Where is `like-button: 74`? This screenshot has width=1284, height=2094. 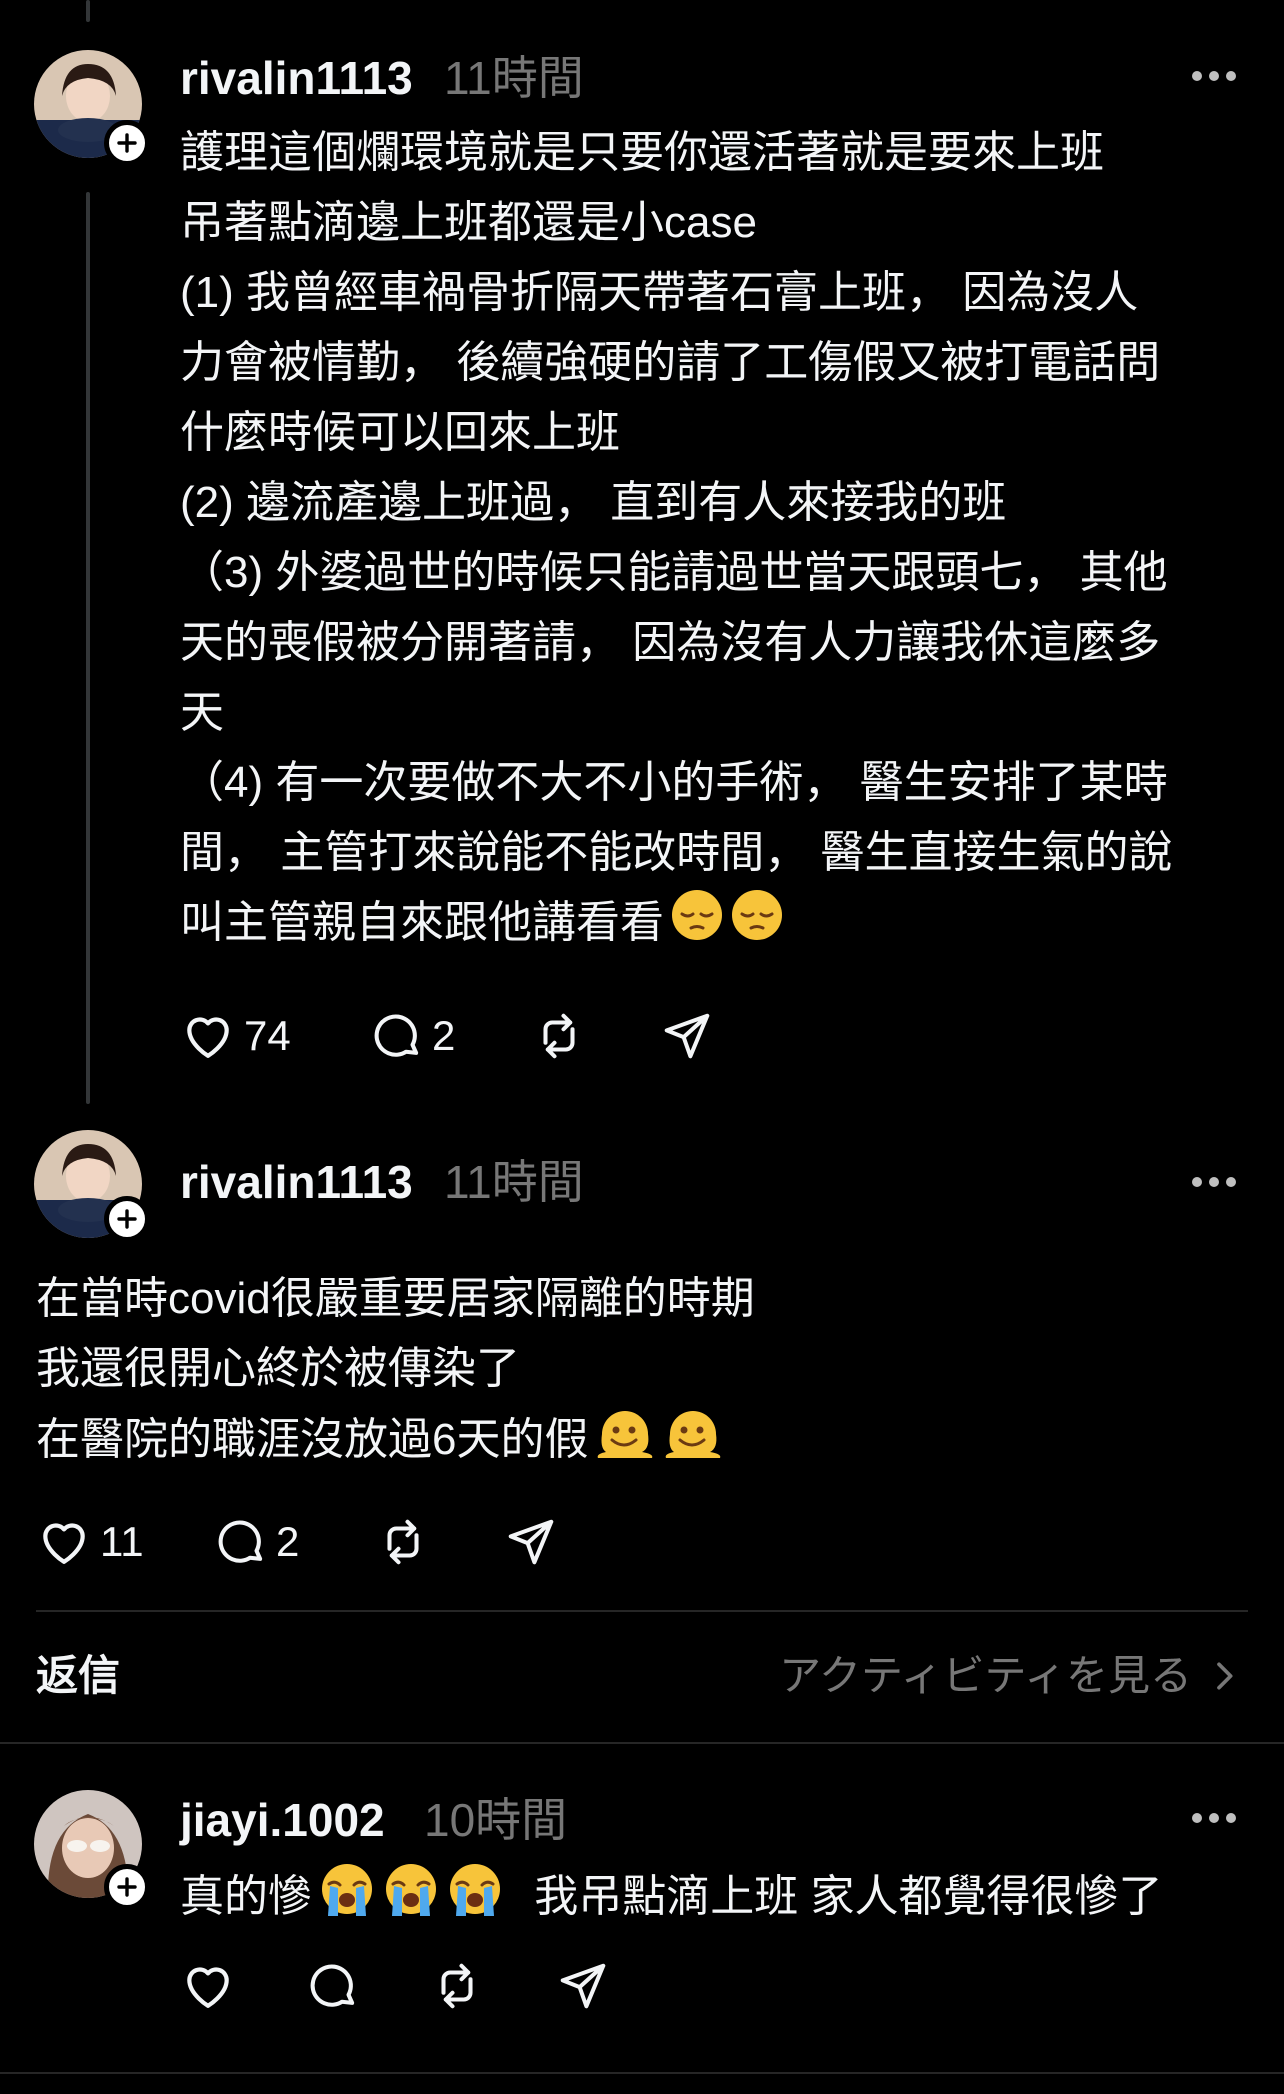
like-button: 74 is located at coordinates (235, 1036).